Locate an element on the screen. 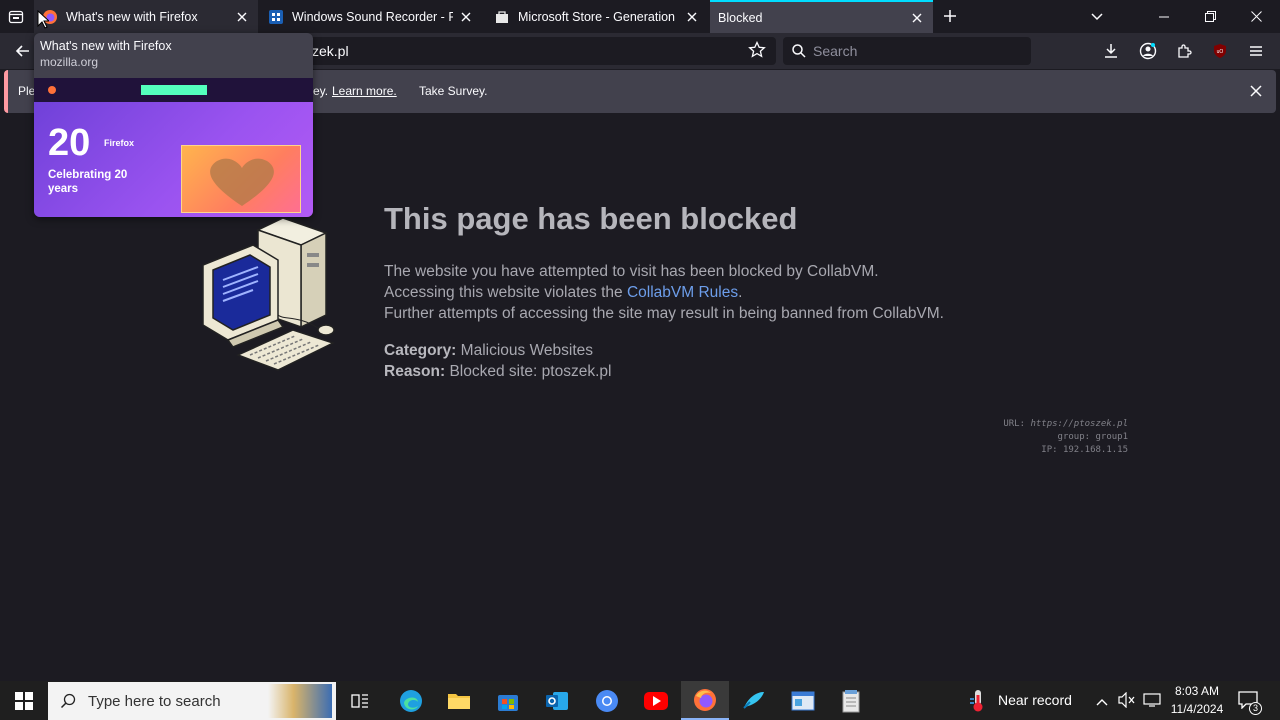 The height and width of the screenshot is (720, 1280). minimize-button is located at coordinates (1164, 16).